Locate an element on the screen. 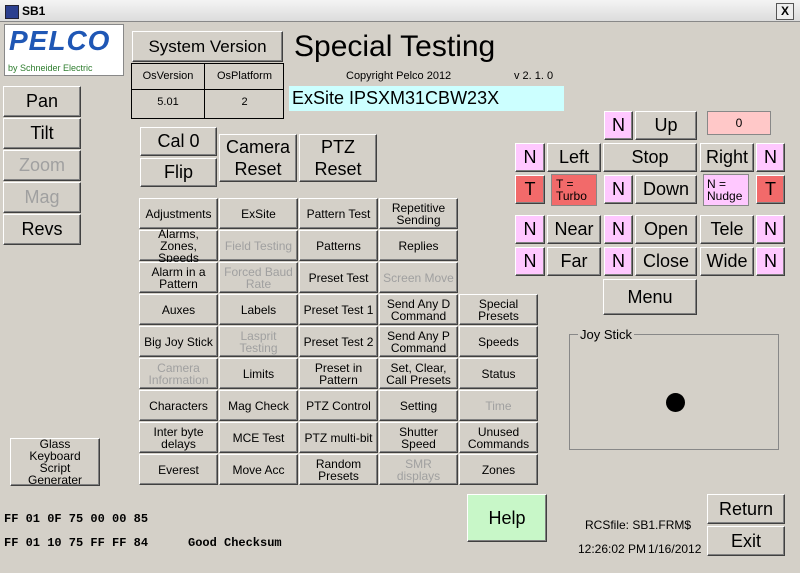 Image resolution: width=800 pixels, height=573 pixels. logo-byline: by Schneider Electric is located at coordinates (50, 68).